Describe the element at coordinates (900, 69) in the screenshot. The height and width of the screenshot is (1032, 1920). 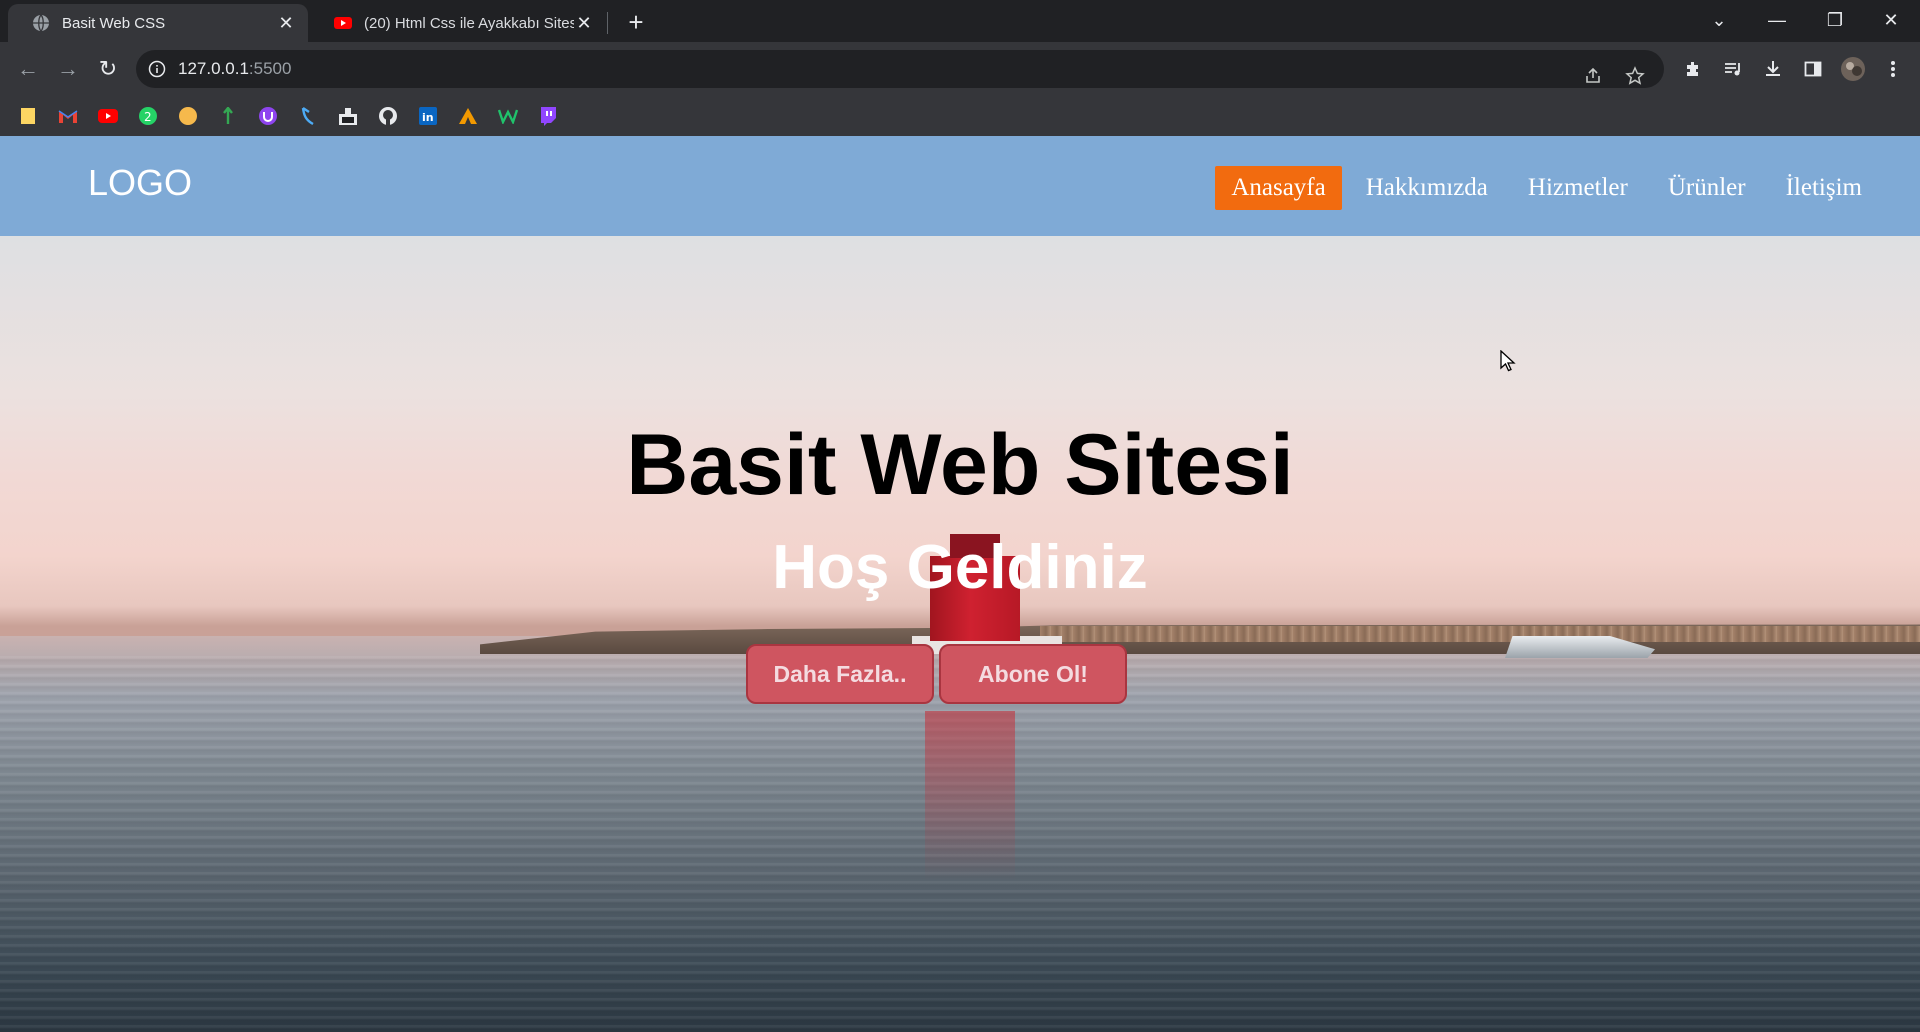
I see `address-bar: 127.0.0.1:5500` at that location.